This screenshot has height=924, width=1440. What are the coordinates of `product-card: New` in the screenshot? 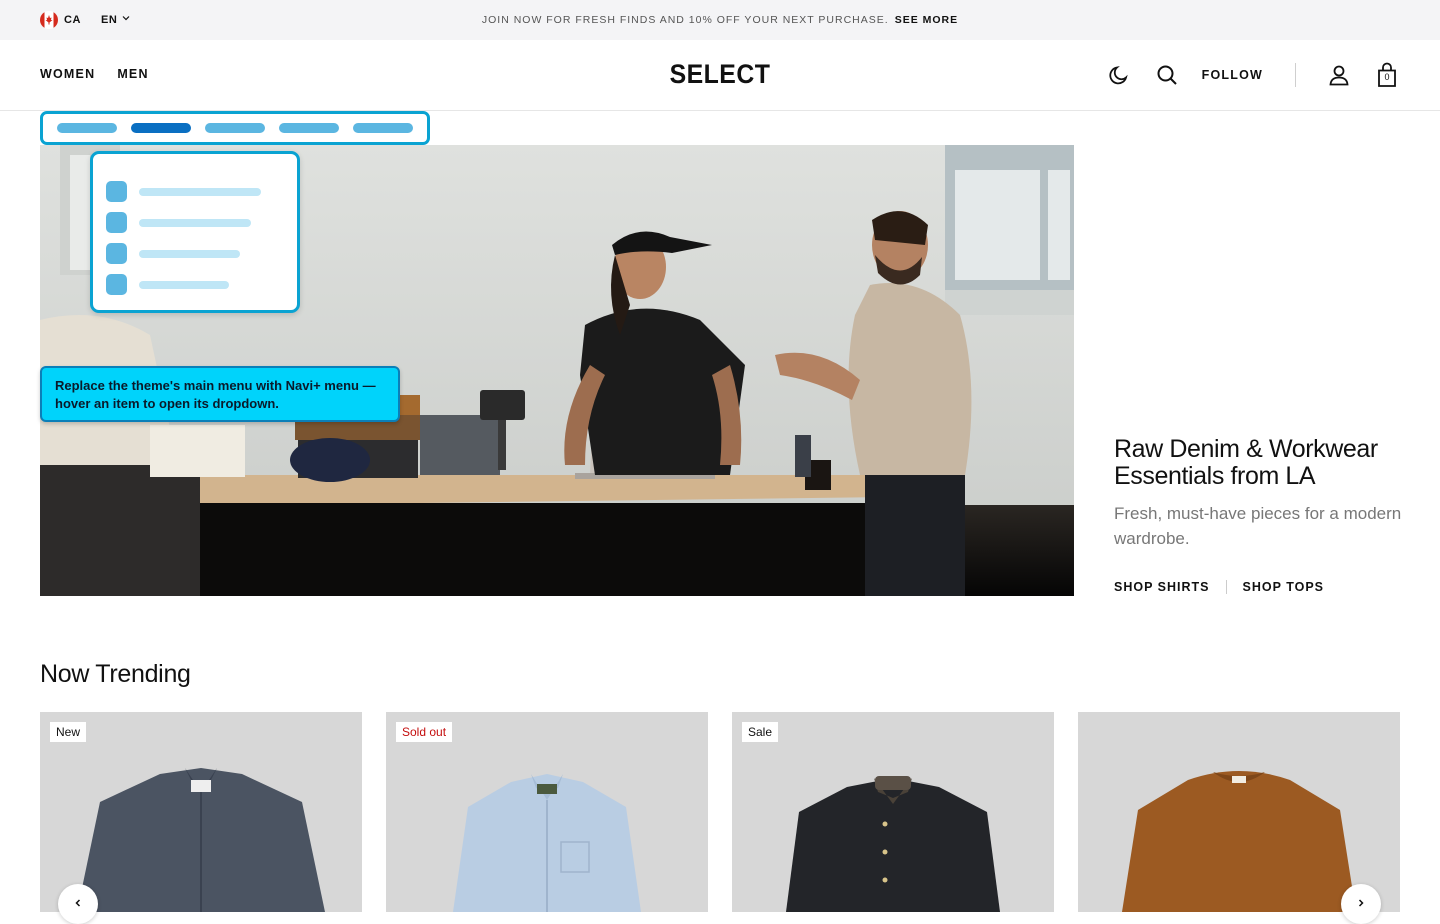 It's located at (201, 812).